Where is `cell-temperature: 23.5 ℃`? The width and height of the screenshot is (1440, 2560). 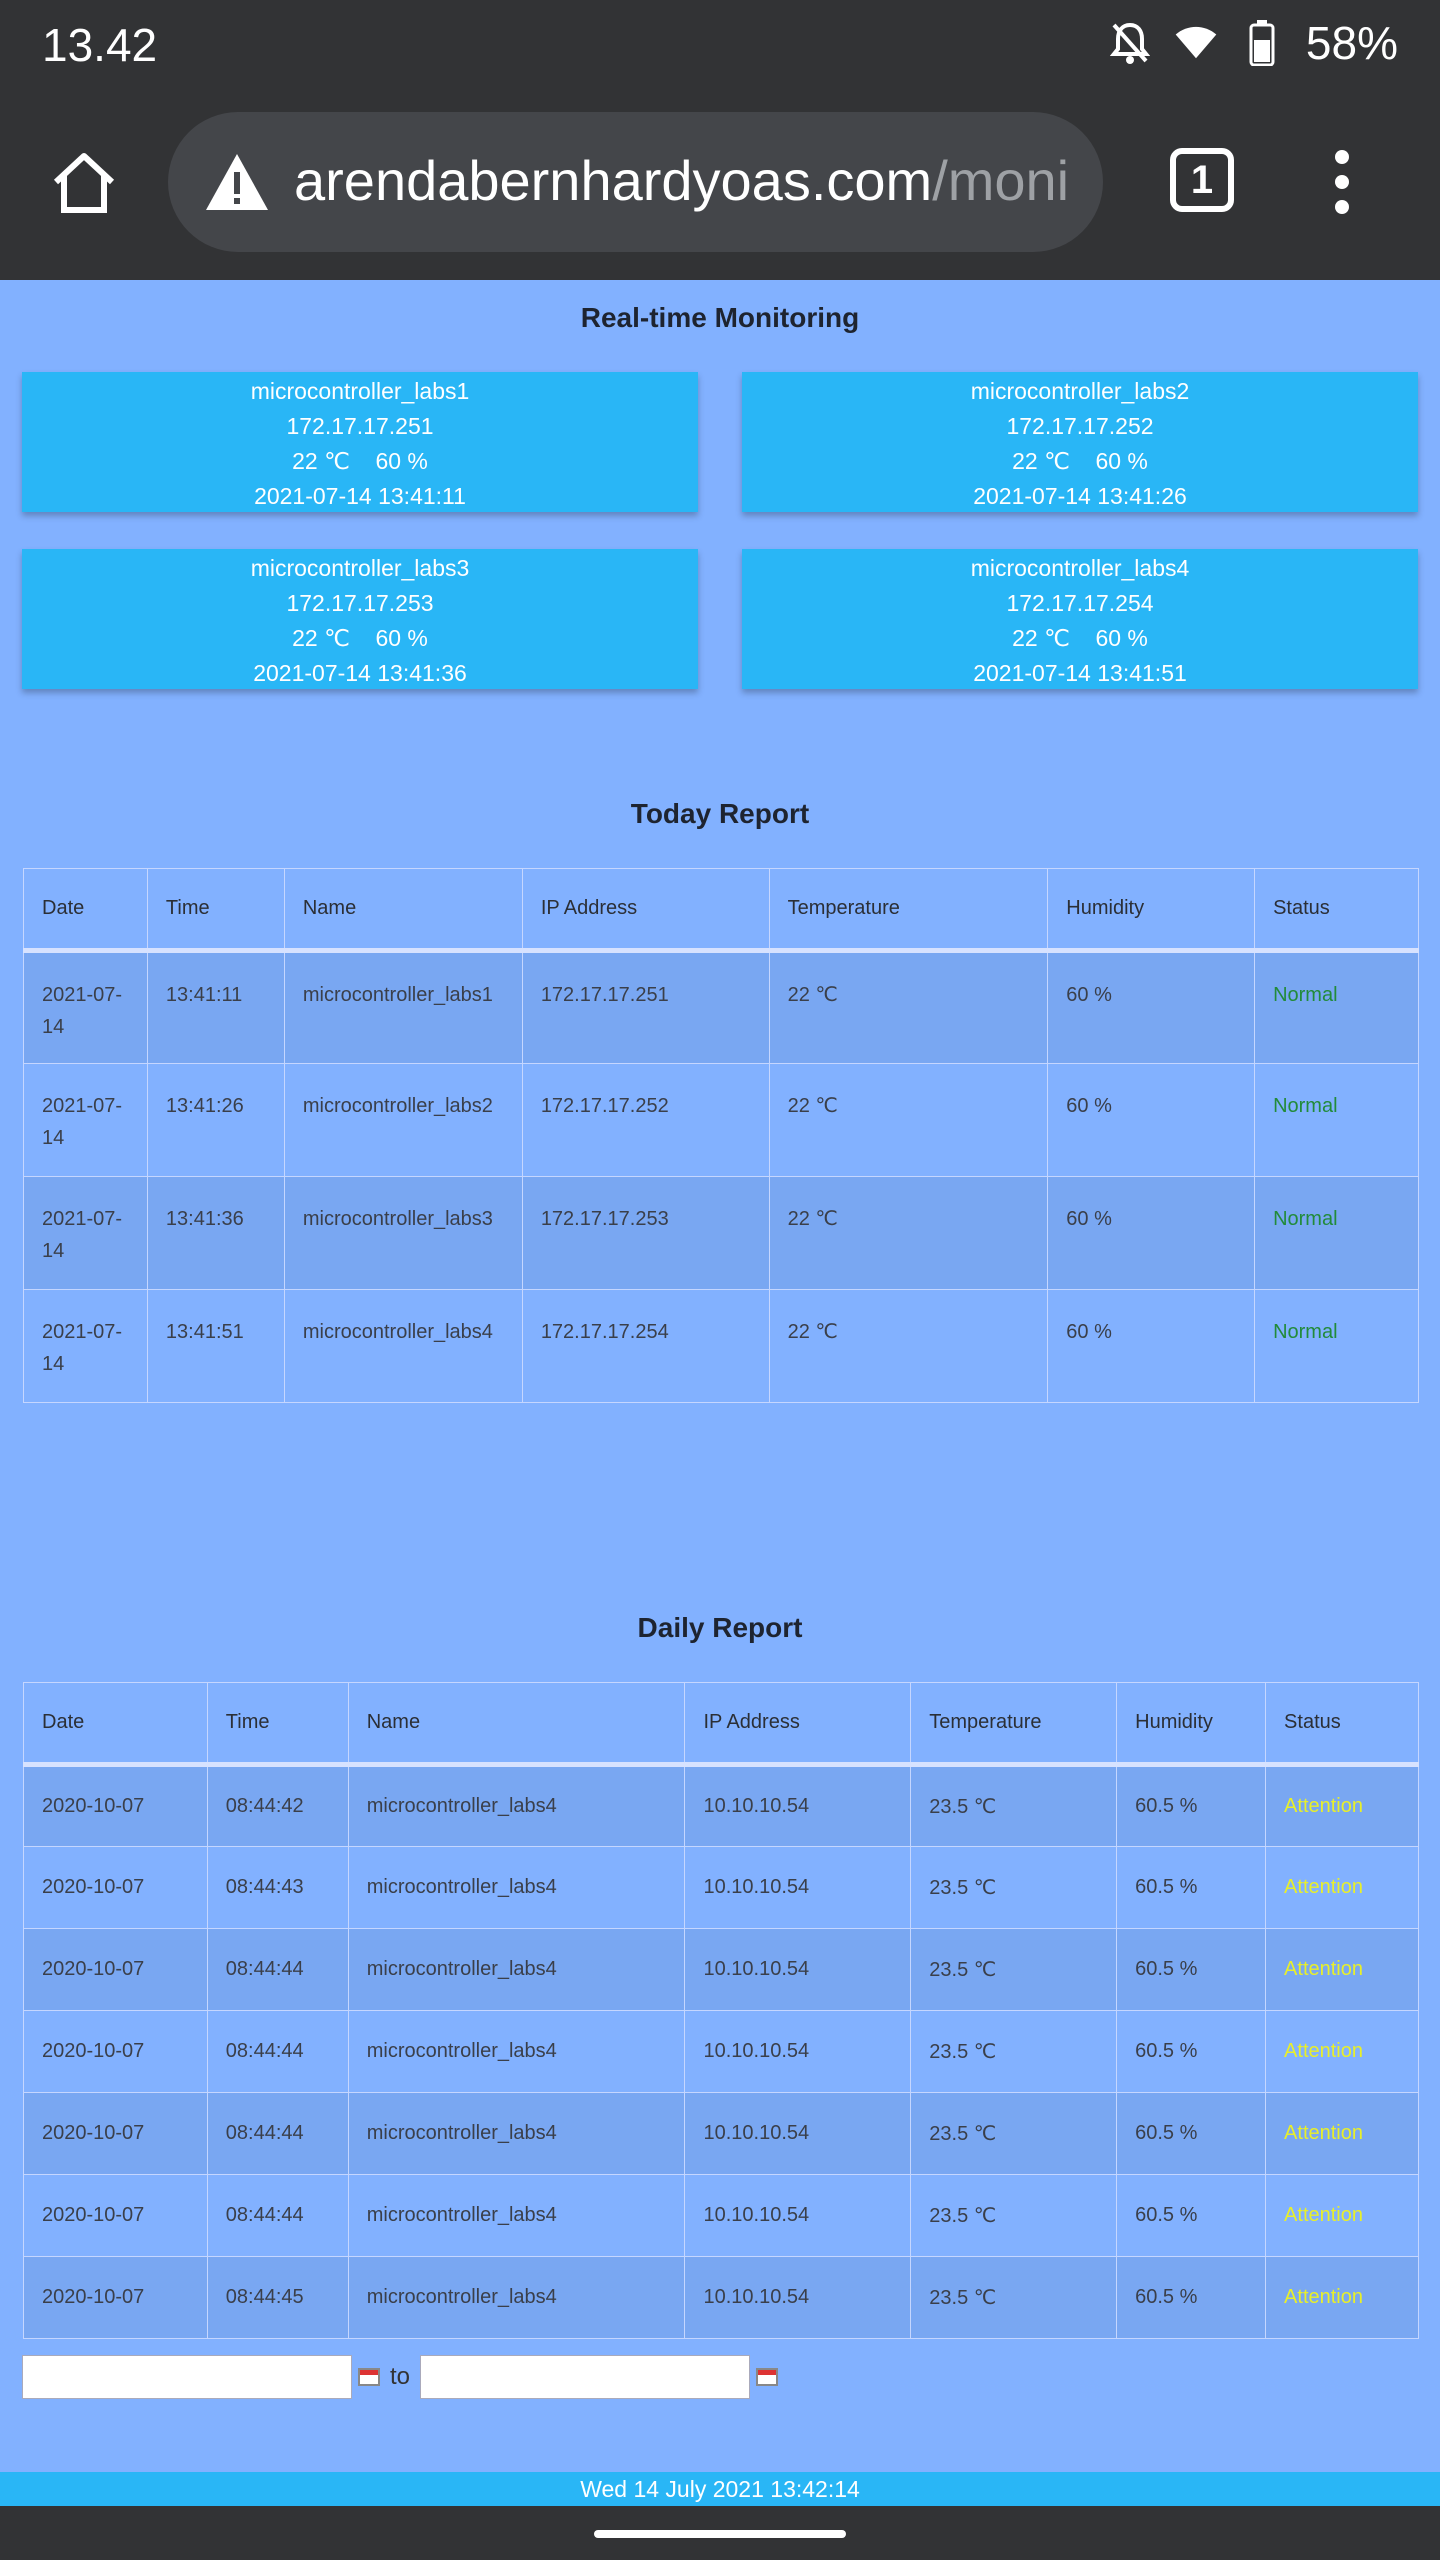 cell-temperature: 23.5 ℃ is located at coordinates (1014, 2215).